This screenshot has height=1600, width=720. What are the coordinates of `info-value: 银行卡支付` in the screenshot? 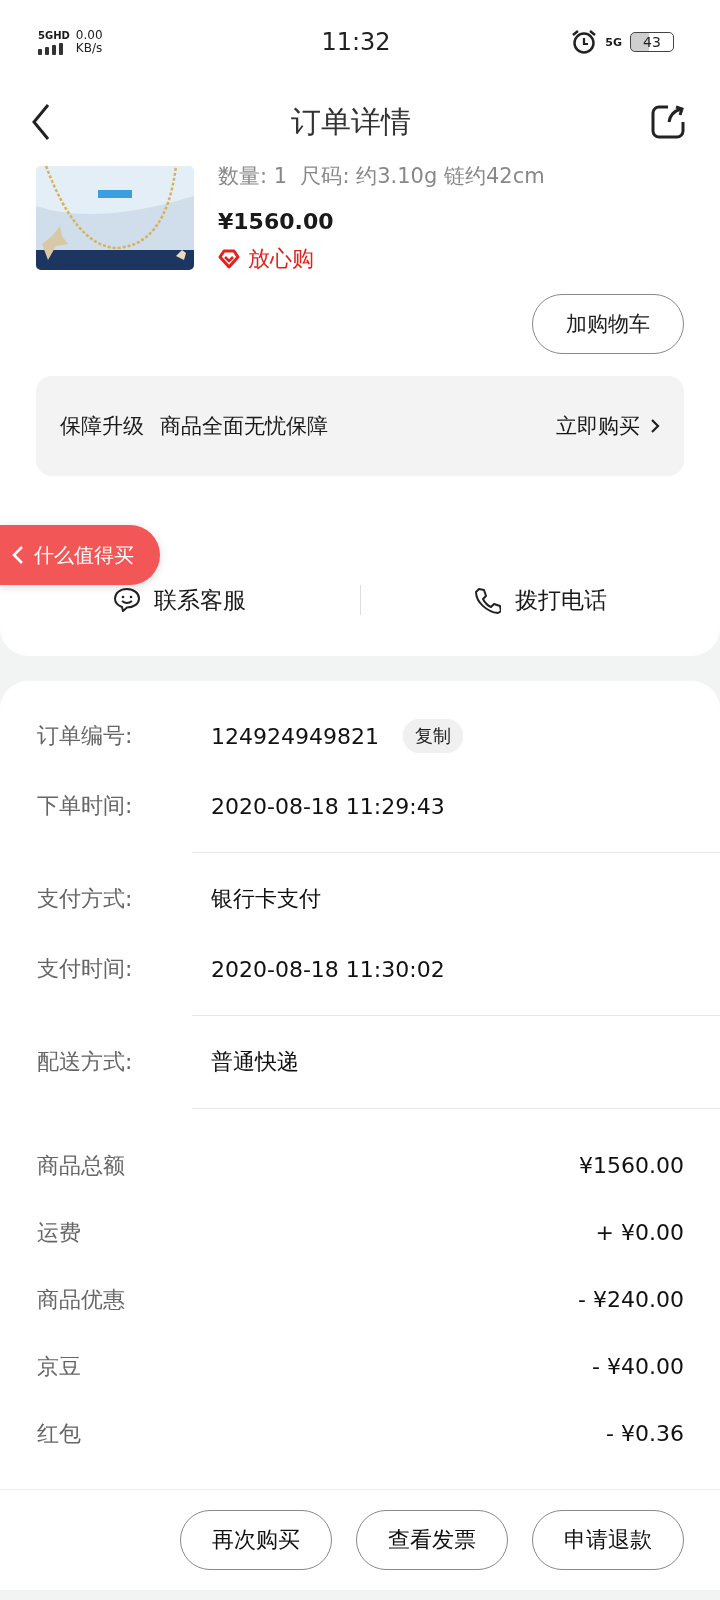 It's located at (266, 899).